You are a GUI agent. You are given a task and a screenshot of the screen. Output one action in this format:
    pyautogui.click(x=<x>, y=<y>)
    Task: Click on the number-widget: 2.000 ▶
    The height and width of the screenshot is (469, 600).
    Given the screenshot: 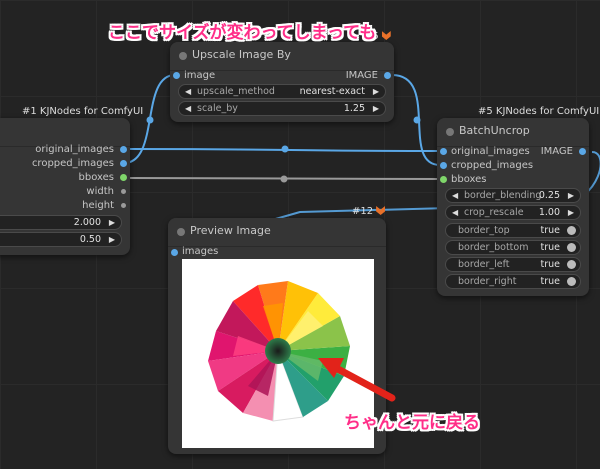 What is the action you would take?
    pyautogui.click(x=61, y=222)
    